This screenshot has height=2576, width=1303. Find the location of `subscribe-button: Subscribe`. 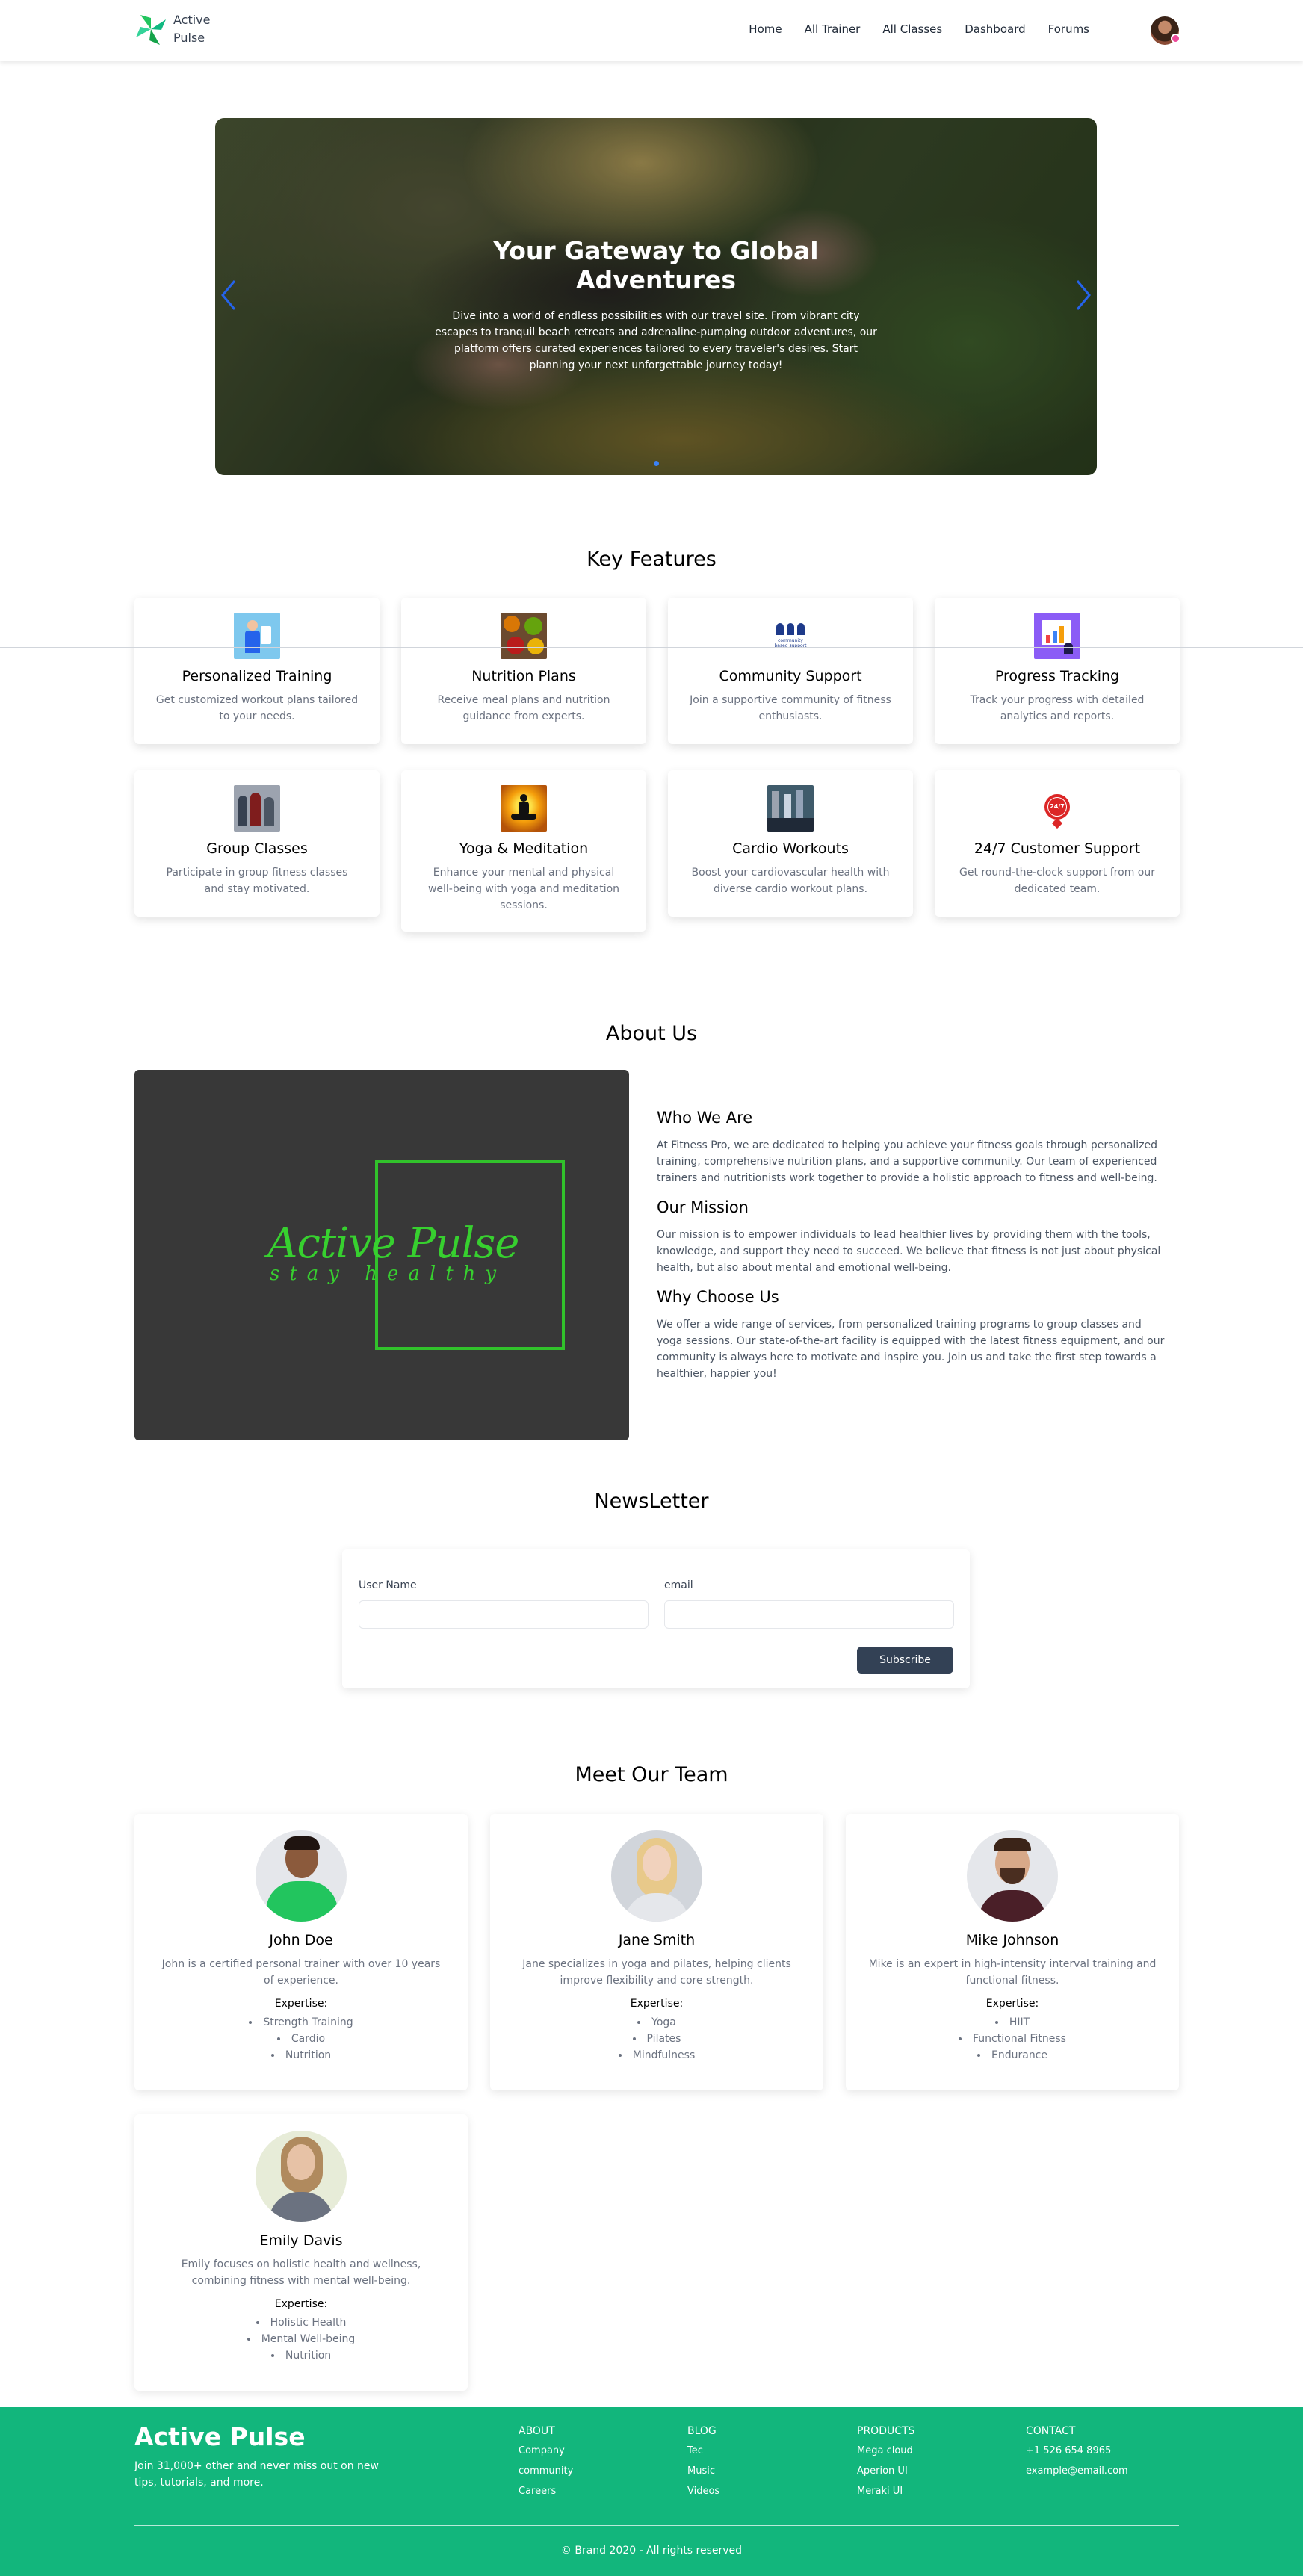

subscribe-button: Subscribe is located at coordinates (905, 1660).